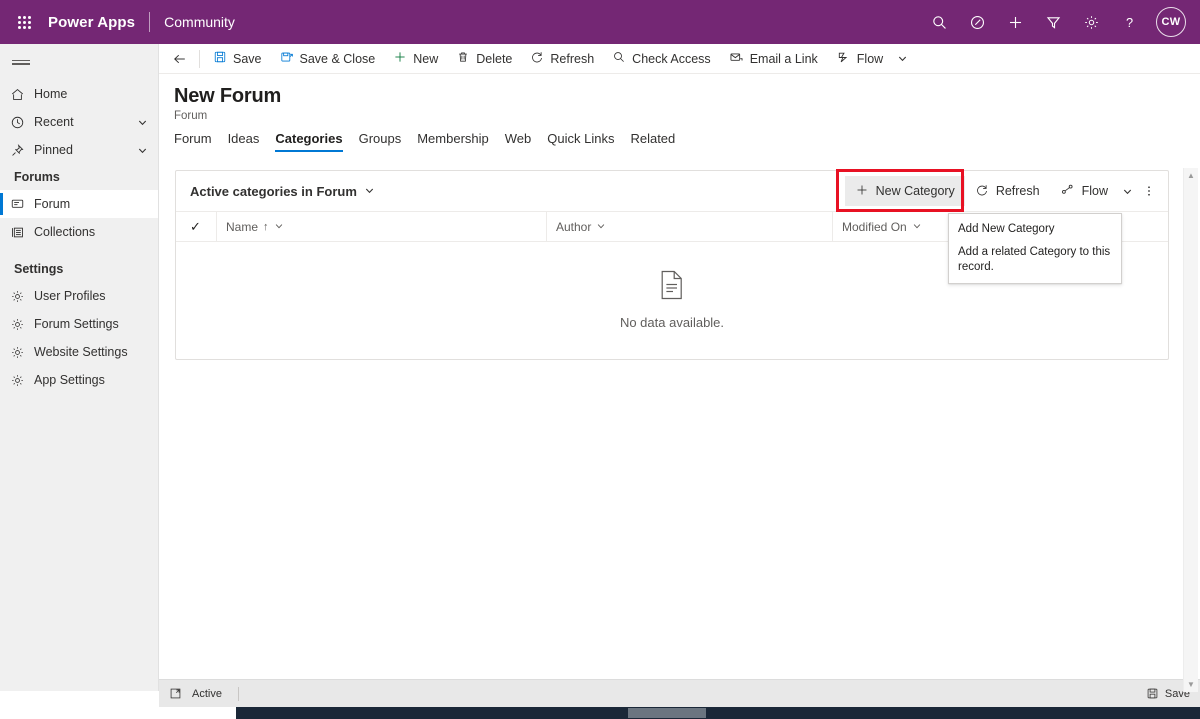  What do you see at coordinates (580, 141) in the screenshot?
I see `tab-quick-links: Quick Links` at bounding box center [580, 141].